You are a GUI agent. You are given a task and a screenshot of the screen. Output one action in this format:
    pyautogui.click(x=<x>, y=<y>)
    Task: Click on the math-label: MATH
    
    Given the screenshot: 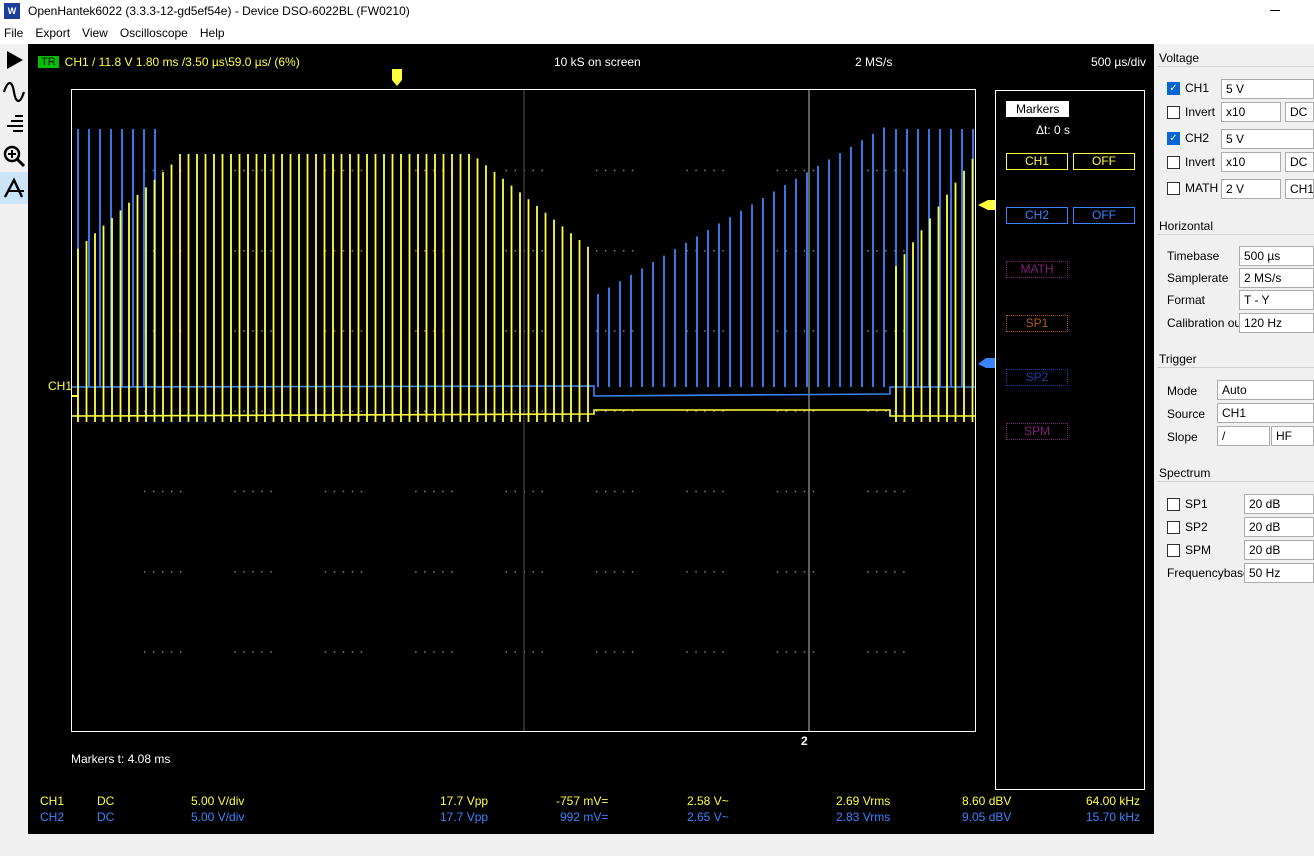 What is the action you would take?
    pyautogui.click(x=1202, y=188)
    